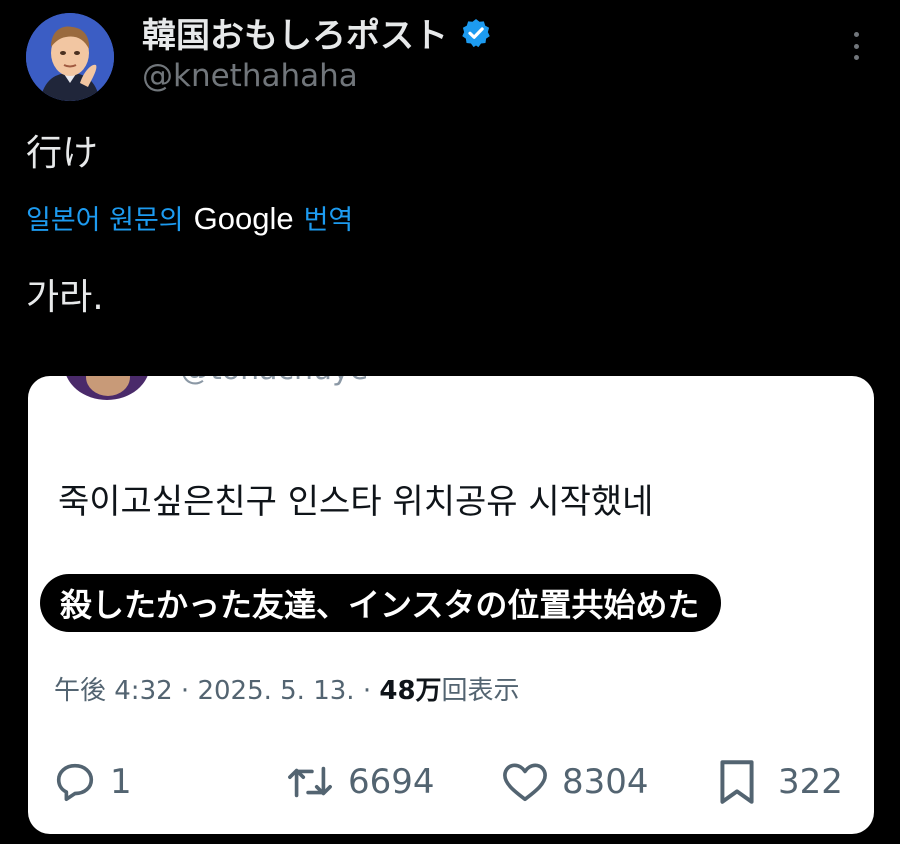 Image resolution: width=900 pixels, height=844 pixels. What do you see at coordinates (243, 218) in the screenshot?
I see `google-logo-text: Google` at bounding box center [243, 218].